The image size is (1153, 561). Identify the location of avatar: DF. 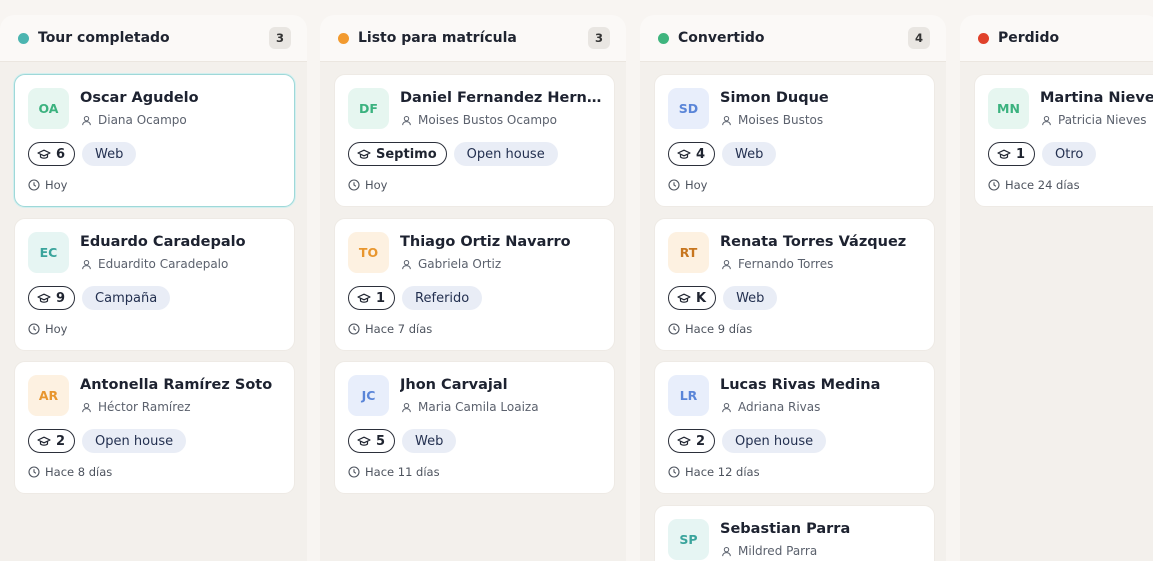
(368, 108).